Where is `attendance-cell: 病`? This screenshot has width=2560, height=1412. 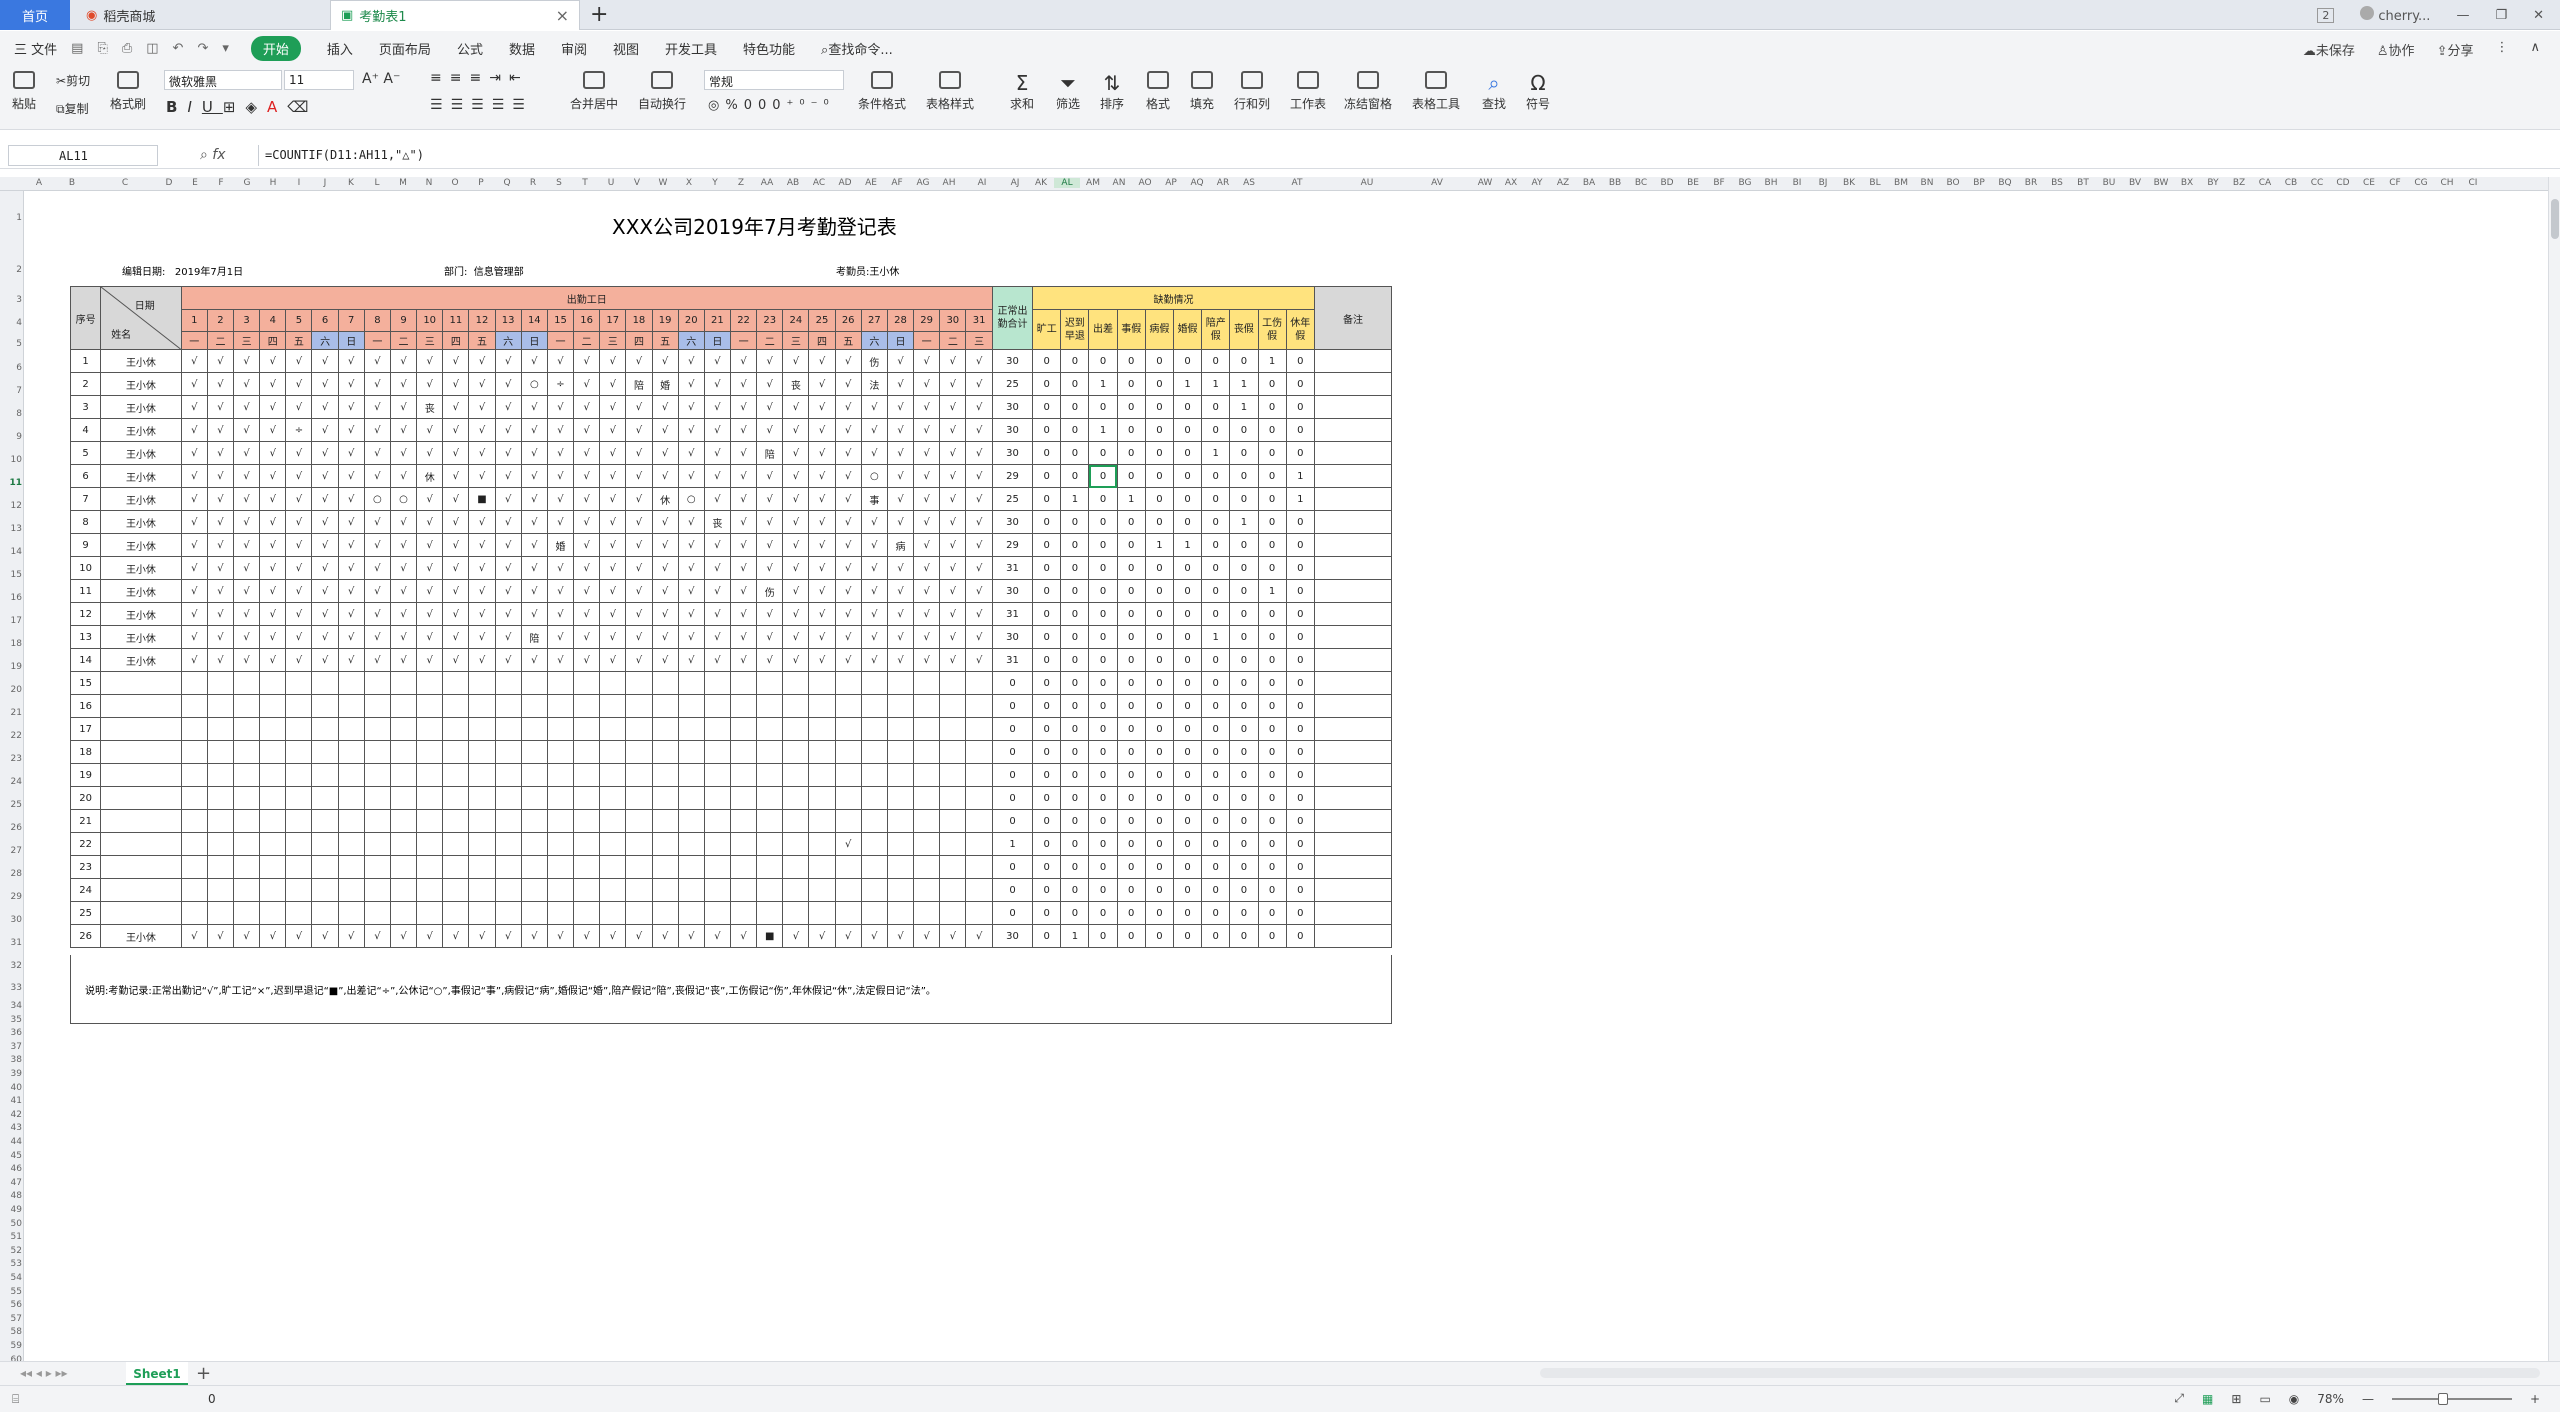 attendance-cell: 病 is located at coordinates (900, 545).